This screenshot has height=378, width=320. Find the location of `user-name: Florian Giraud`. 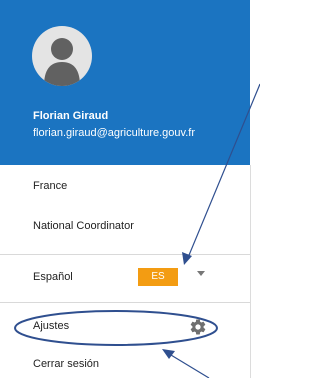

user-name: Florian Giraud is located at coordinates (71, 116).